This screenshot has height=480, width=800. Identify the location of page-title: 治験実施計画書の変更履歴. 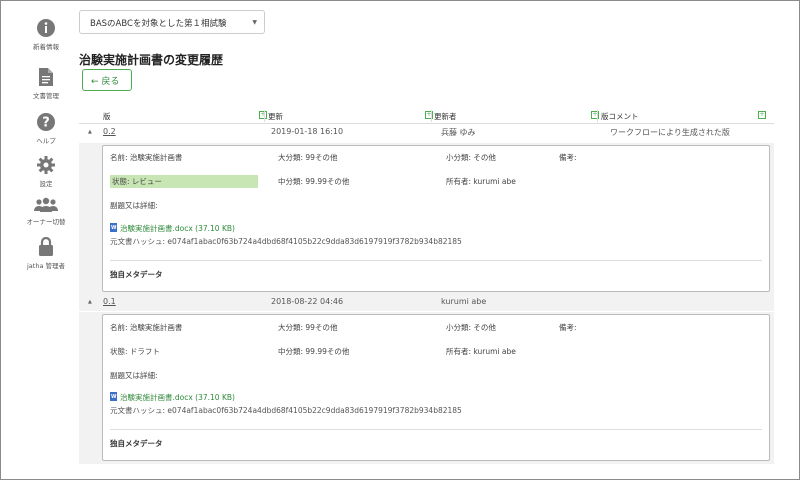
(151, 60).